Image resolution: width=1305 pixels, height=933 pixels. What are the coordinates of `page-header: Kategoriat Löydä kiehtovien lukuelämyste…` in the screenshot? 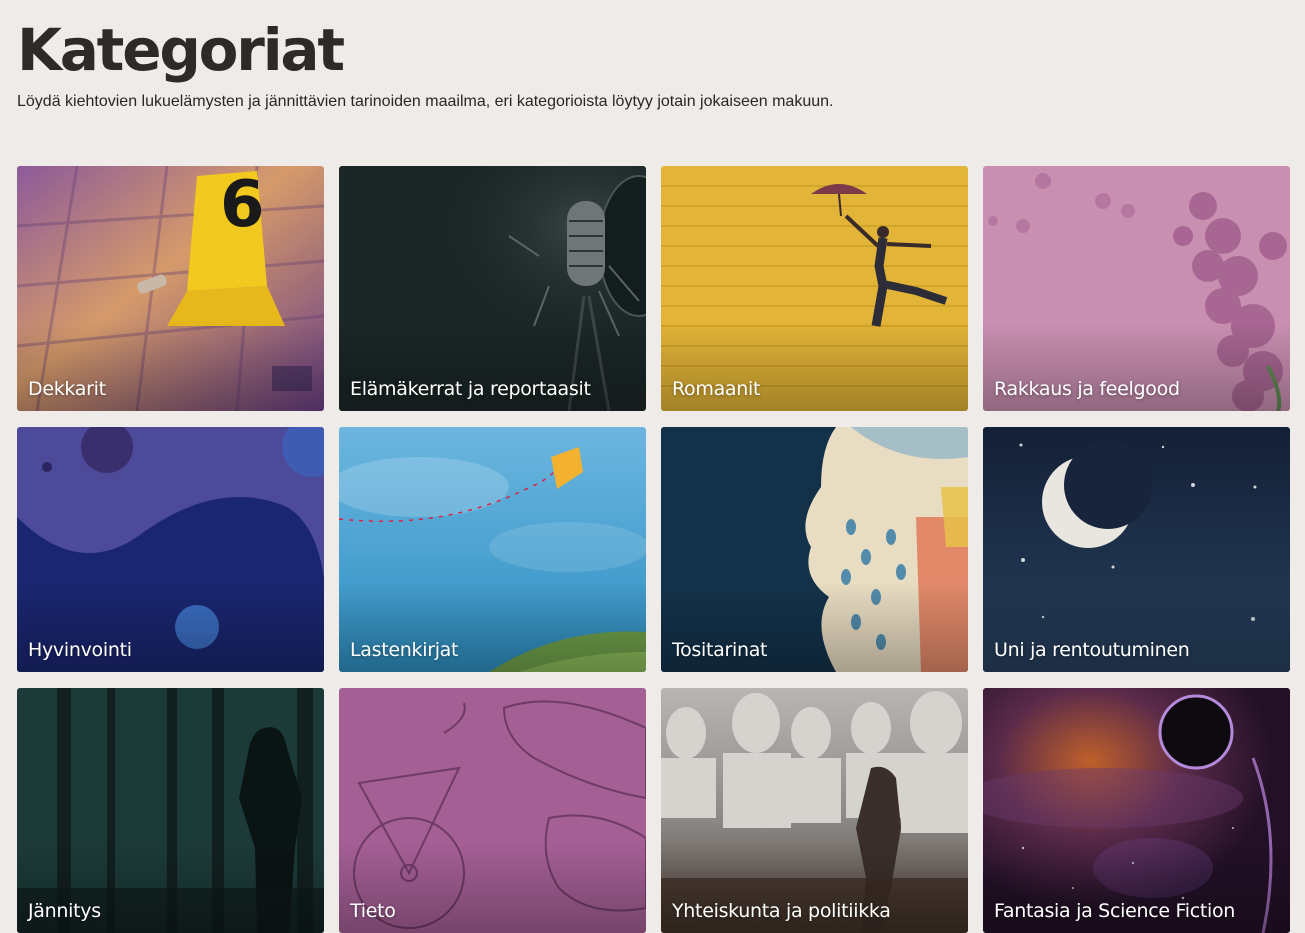 It's located at (652, 64).